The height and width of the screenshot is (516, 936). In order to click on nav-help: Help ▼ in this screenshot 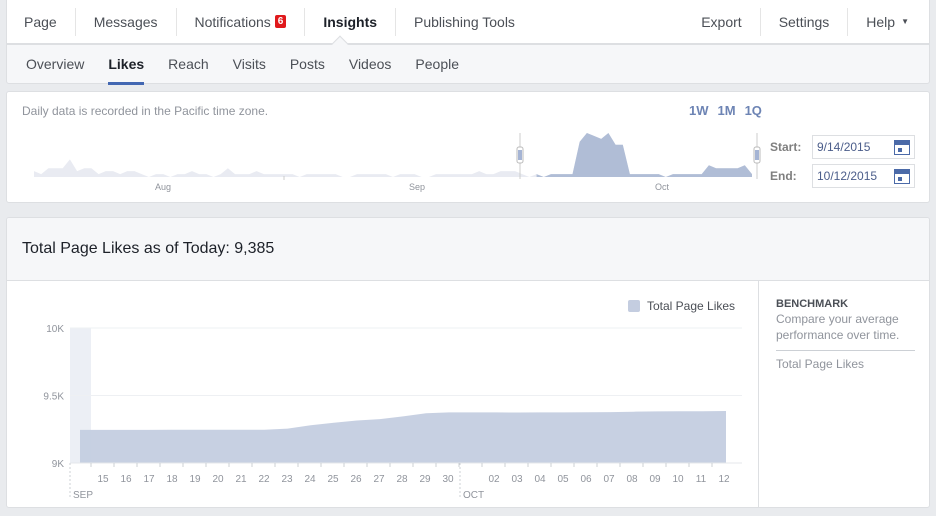, I will do `click(888, 22)`.